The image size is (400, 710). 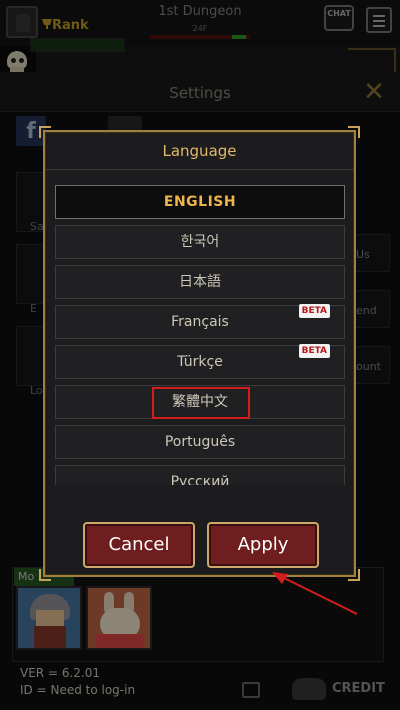 I want to click on annotation-arrow-icon, so click(x=315, y=593).